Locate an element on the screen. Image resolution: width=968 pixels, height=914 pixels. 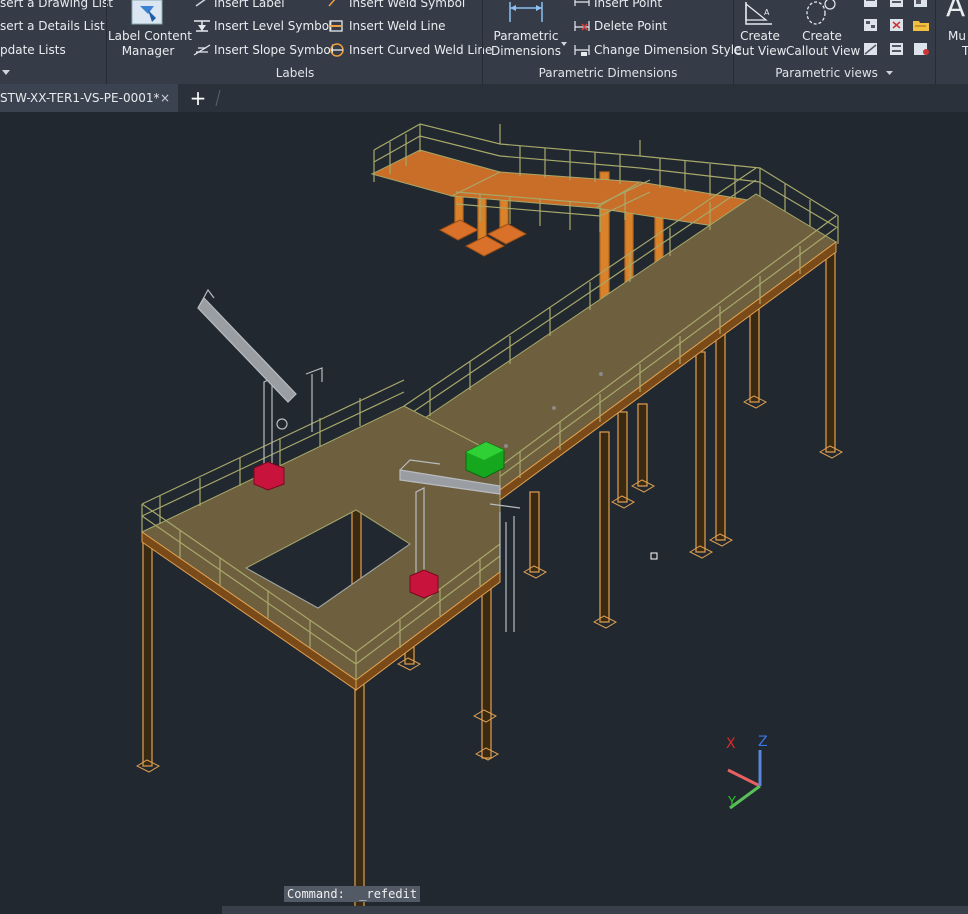
document-tab-label: STW-XX-TER1-VS-PE-0001* is located at coordinates (80, 98).